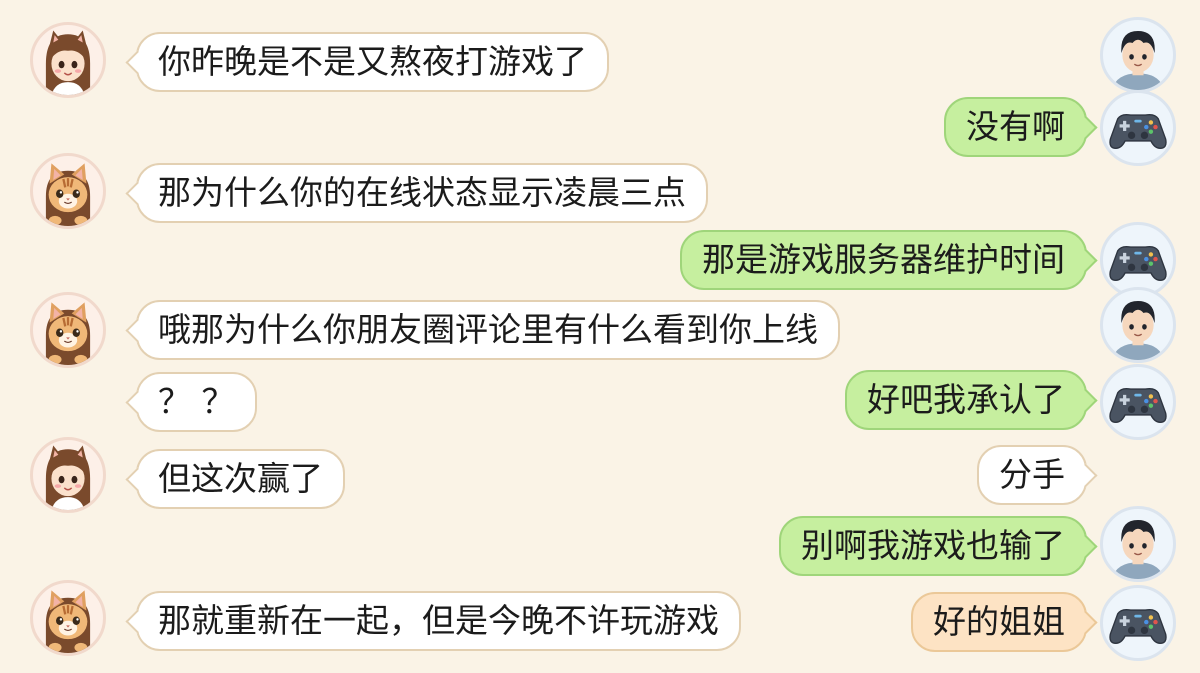  I want to click on message-text: 那是游戏服务器维护时间, so click(883, 259).